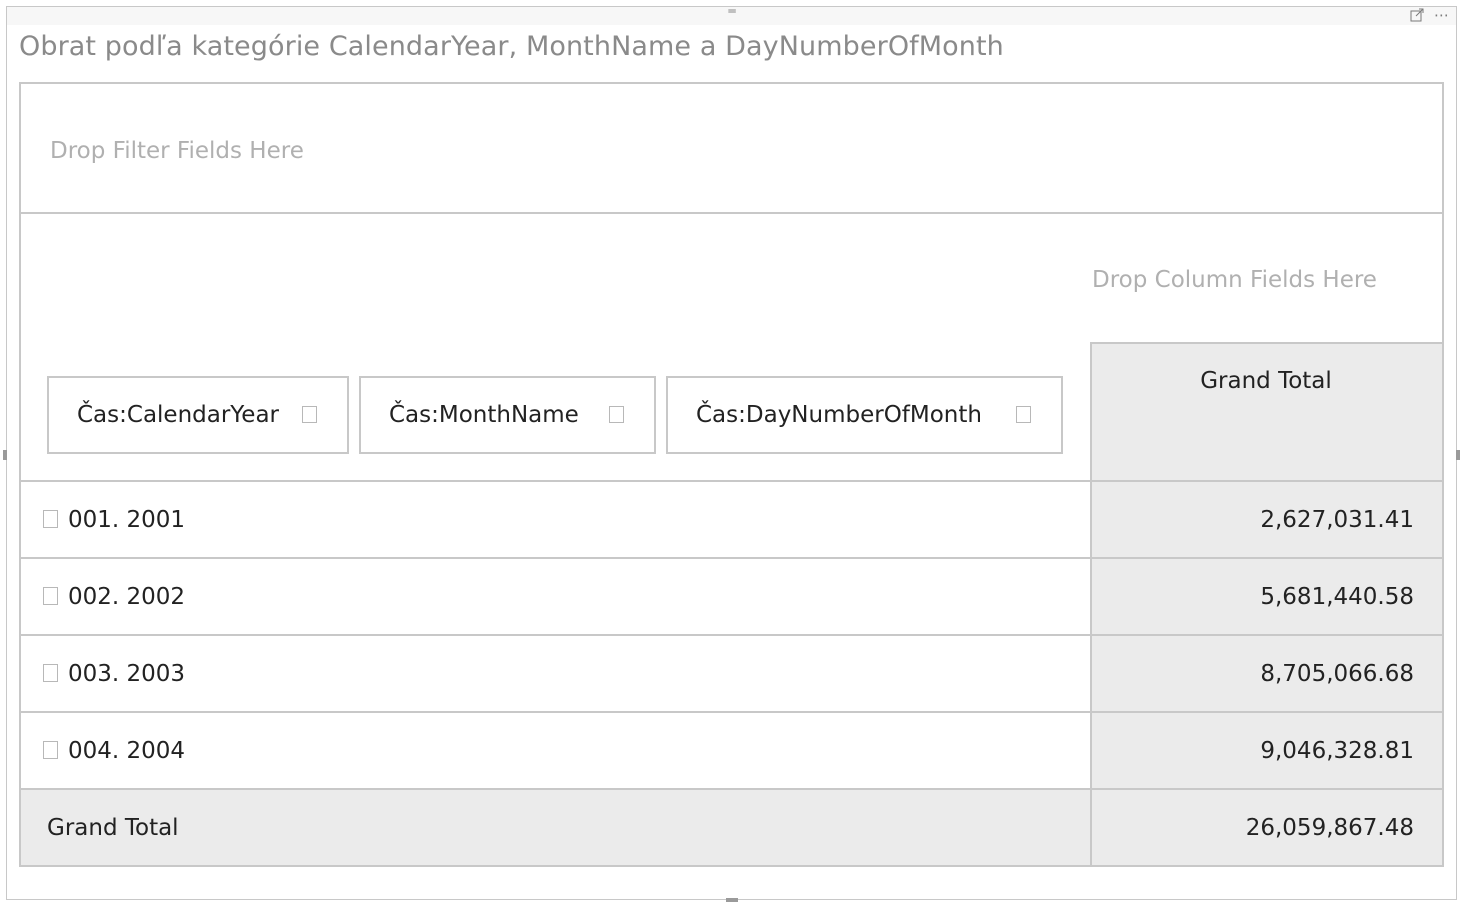 The height and width of the screenshot is (908, 1464). What do you see at coordinates (731, 674) in the screenshot?
I see `table-row: 003. 2003 8,705,066.68` at bounding box center [731, 674].